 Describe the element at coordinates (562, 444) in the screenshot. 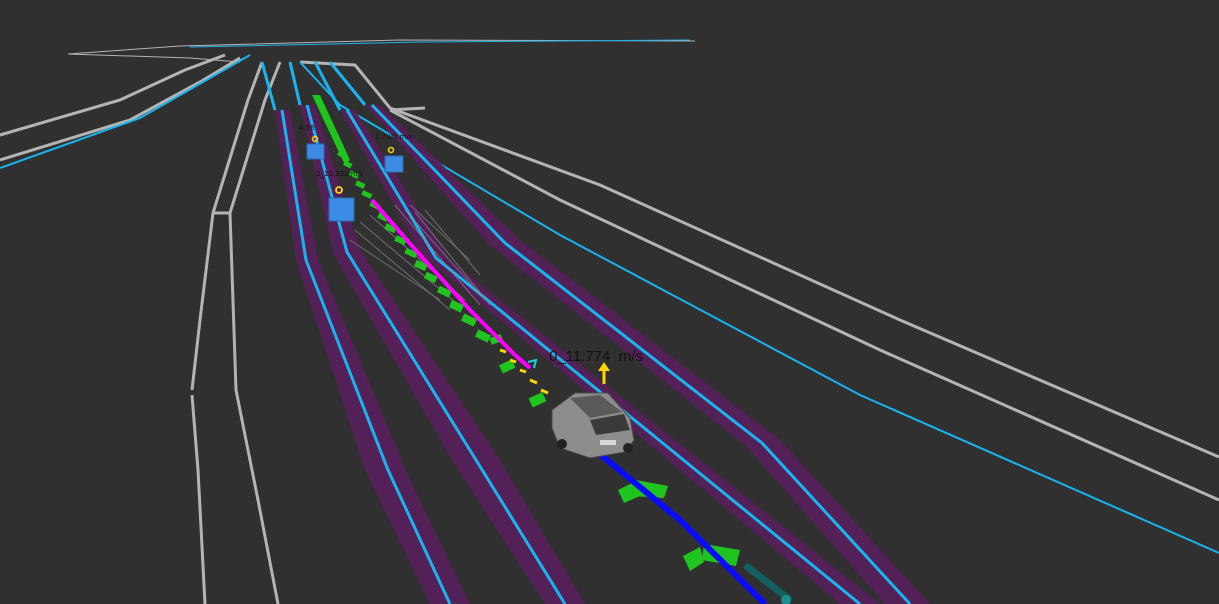

I see `vehicle-wheel-left` at that location.